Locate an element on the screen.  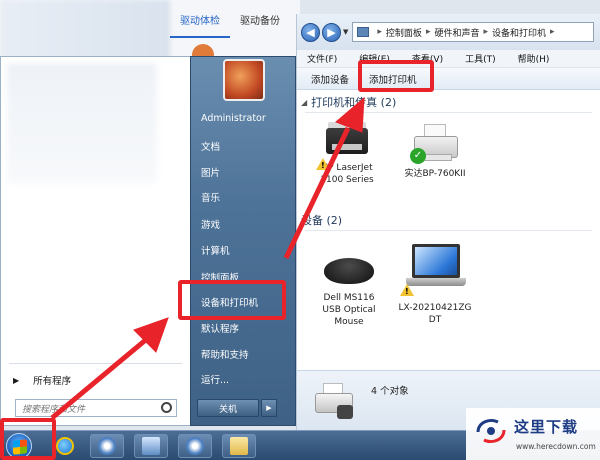
collapse-triangle-icon: ◢ is located at coordinates (304, 102).